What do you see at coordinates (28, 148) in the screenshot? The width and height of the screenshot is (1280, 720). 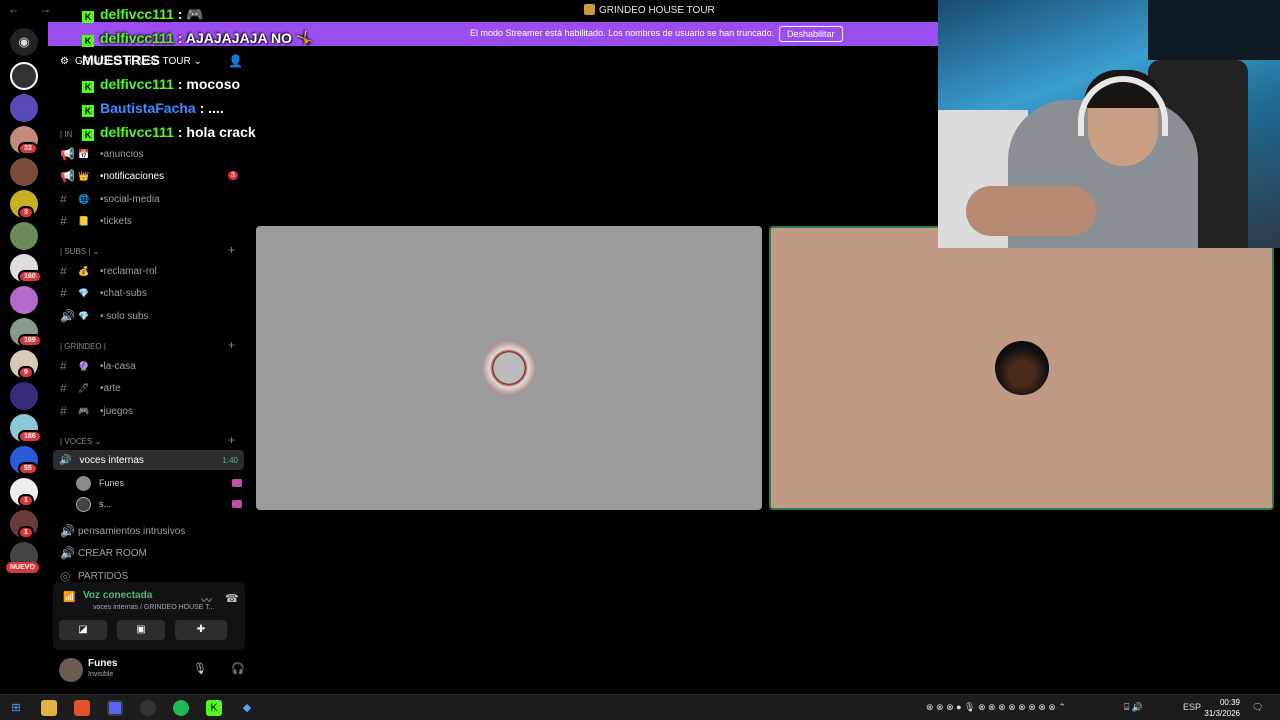 I see `unread-badge: 33` at bounding box center [28, 148].